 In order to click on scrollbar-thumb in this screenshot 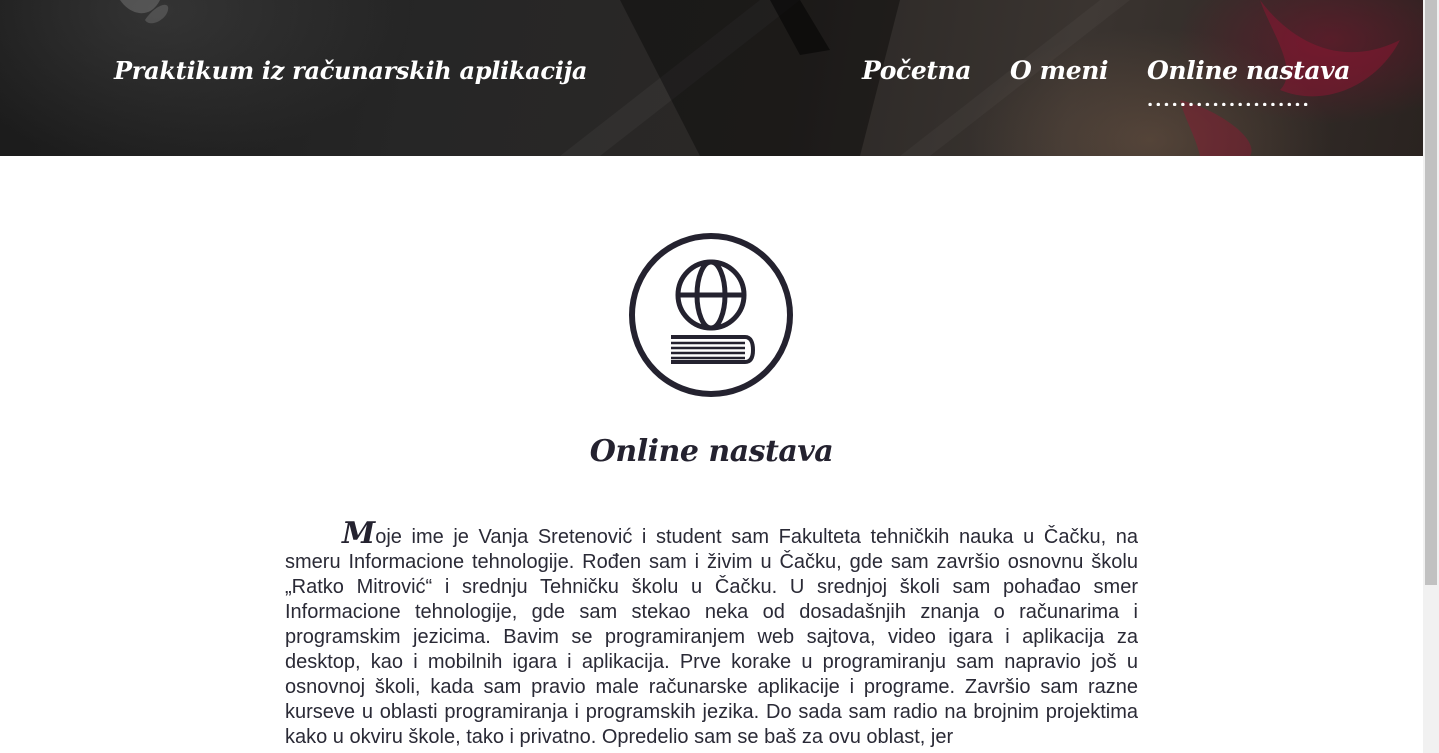, I will do `click(1431, 292)`.